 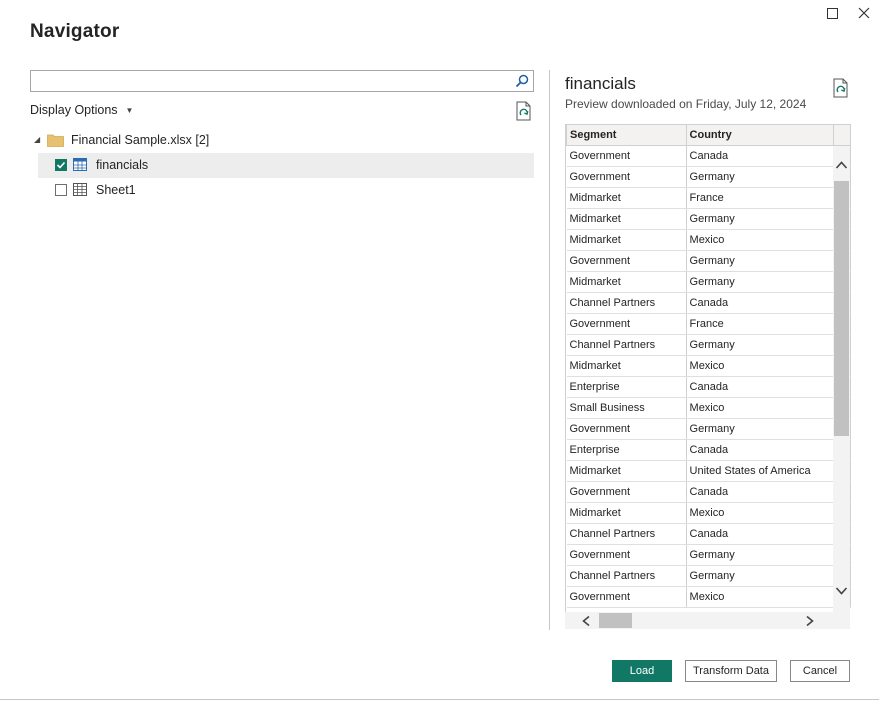 I want to click on table-row: Government France, so click(x=708, y=324).